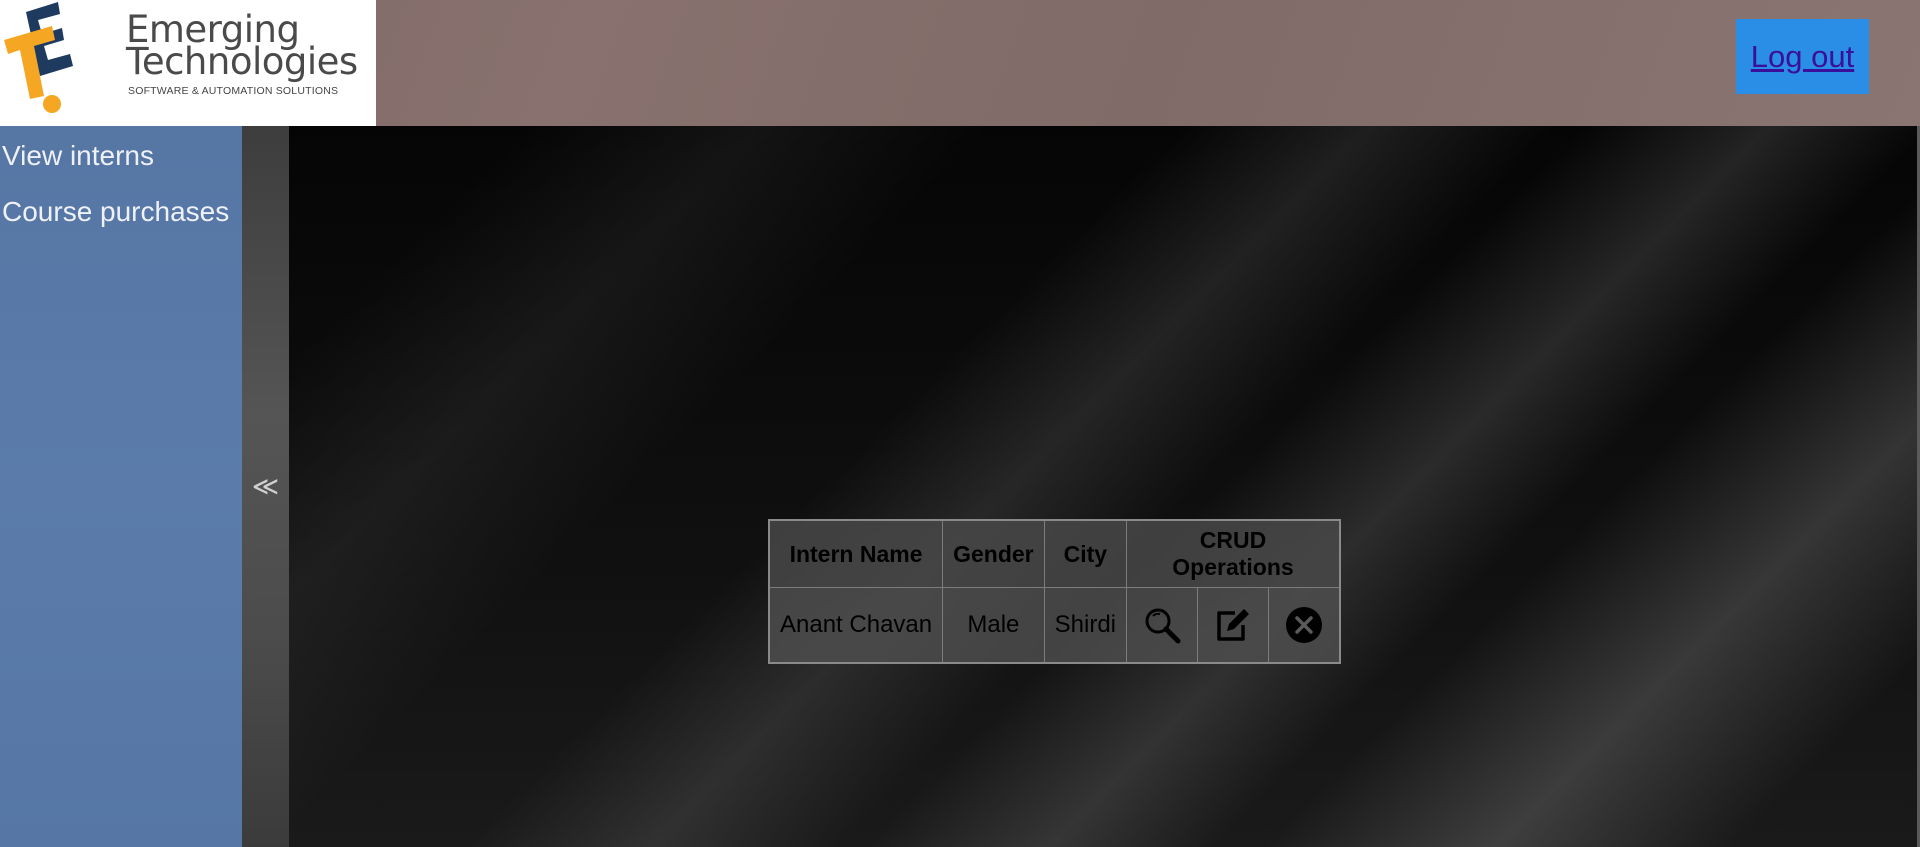 This screenshot has height=847, width=1920. Describe the element at coordinates (242, 61) in the screenshot. I see `logo-text-line2: Technologies` at that location.